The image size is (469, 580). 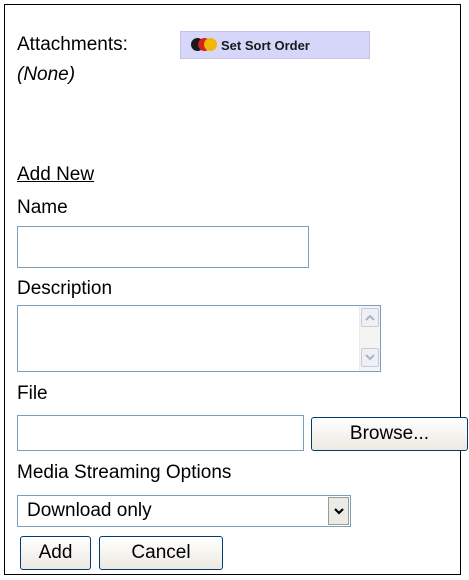 I want to click on chevron-up-icon, so click(x=370, y=317).